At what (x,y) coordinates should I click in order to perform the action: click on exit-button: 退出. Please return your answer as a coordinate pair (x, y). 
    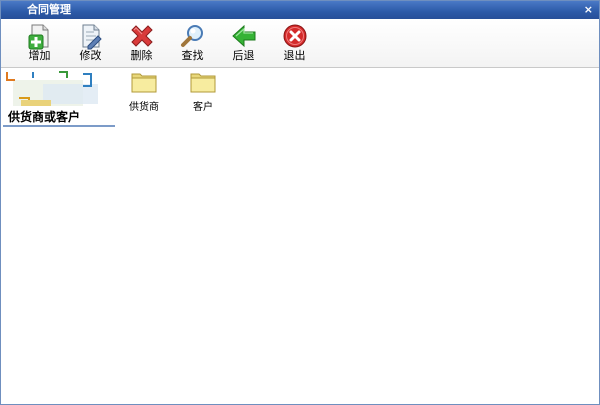
    Looking at the image, I should click on (294, 43).